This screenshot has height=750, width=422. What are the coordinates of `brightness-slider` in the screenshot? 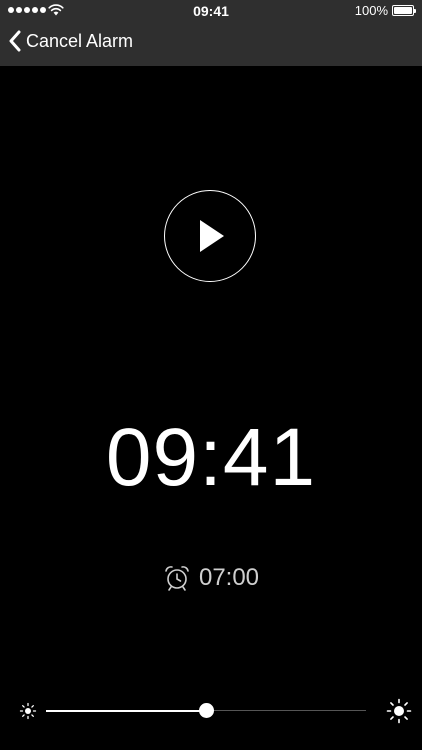 It's located at (211, 711).